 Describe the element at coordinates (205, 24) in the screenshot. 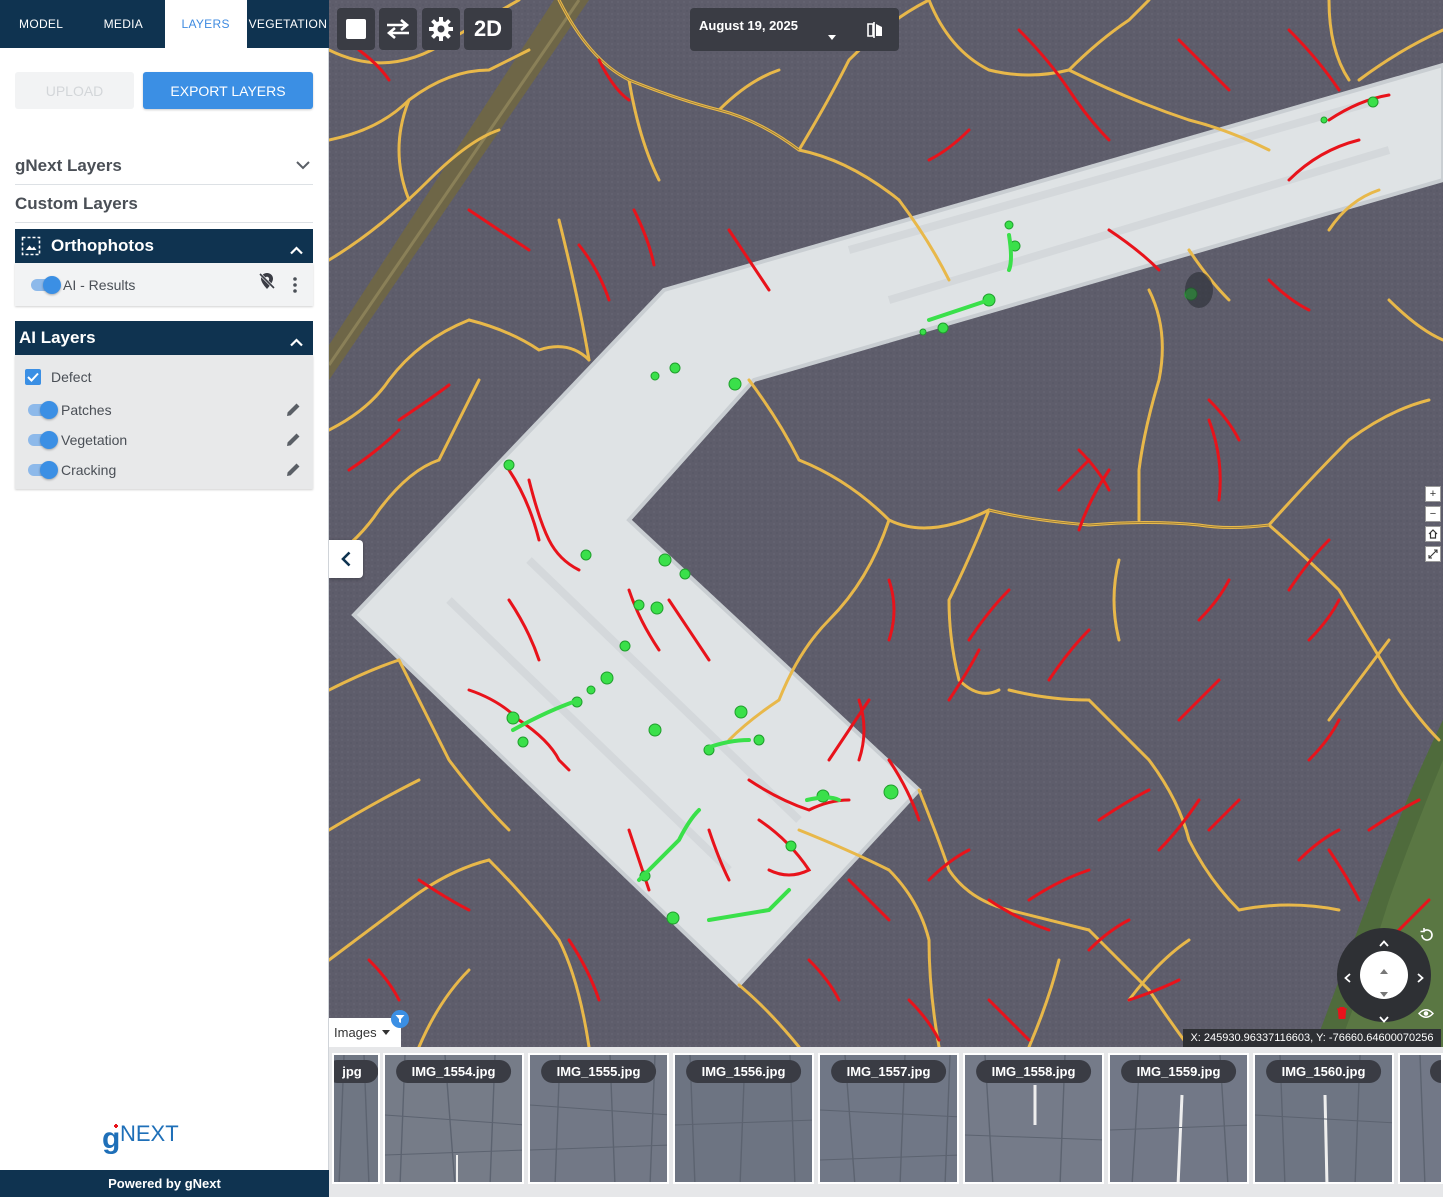

I see `tab-layers: LAYERS` at that location.